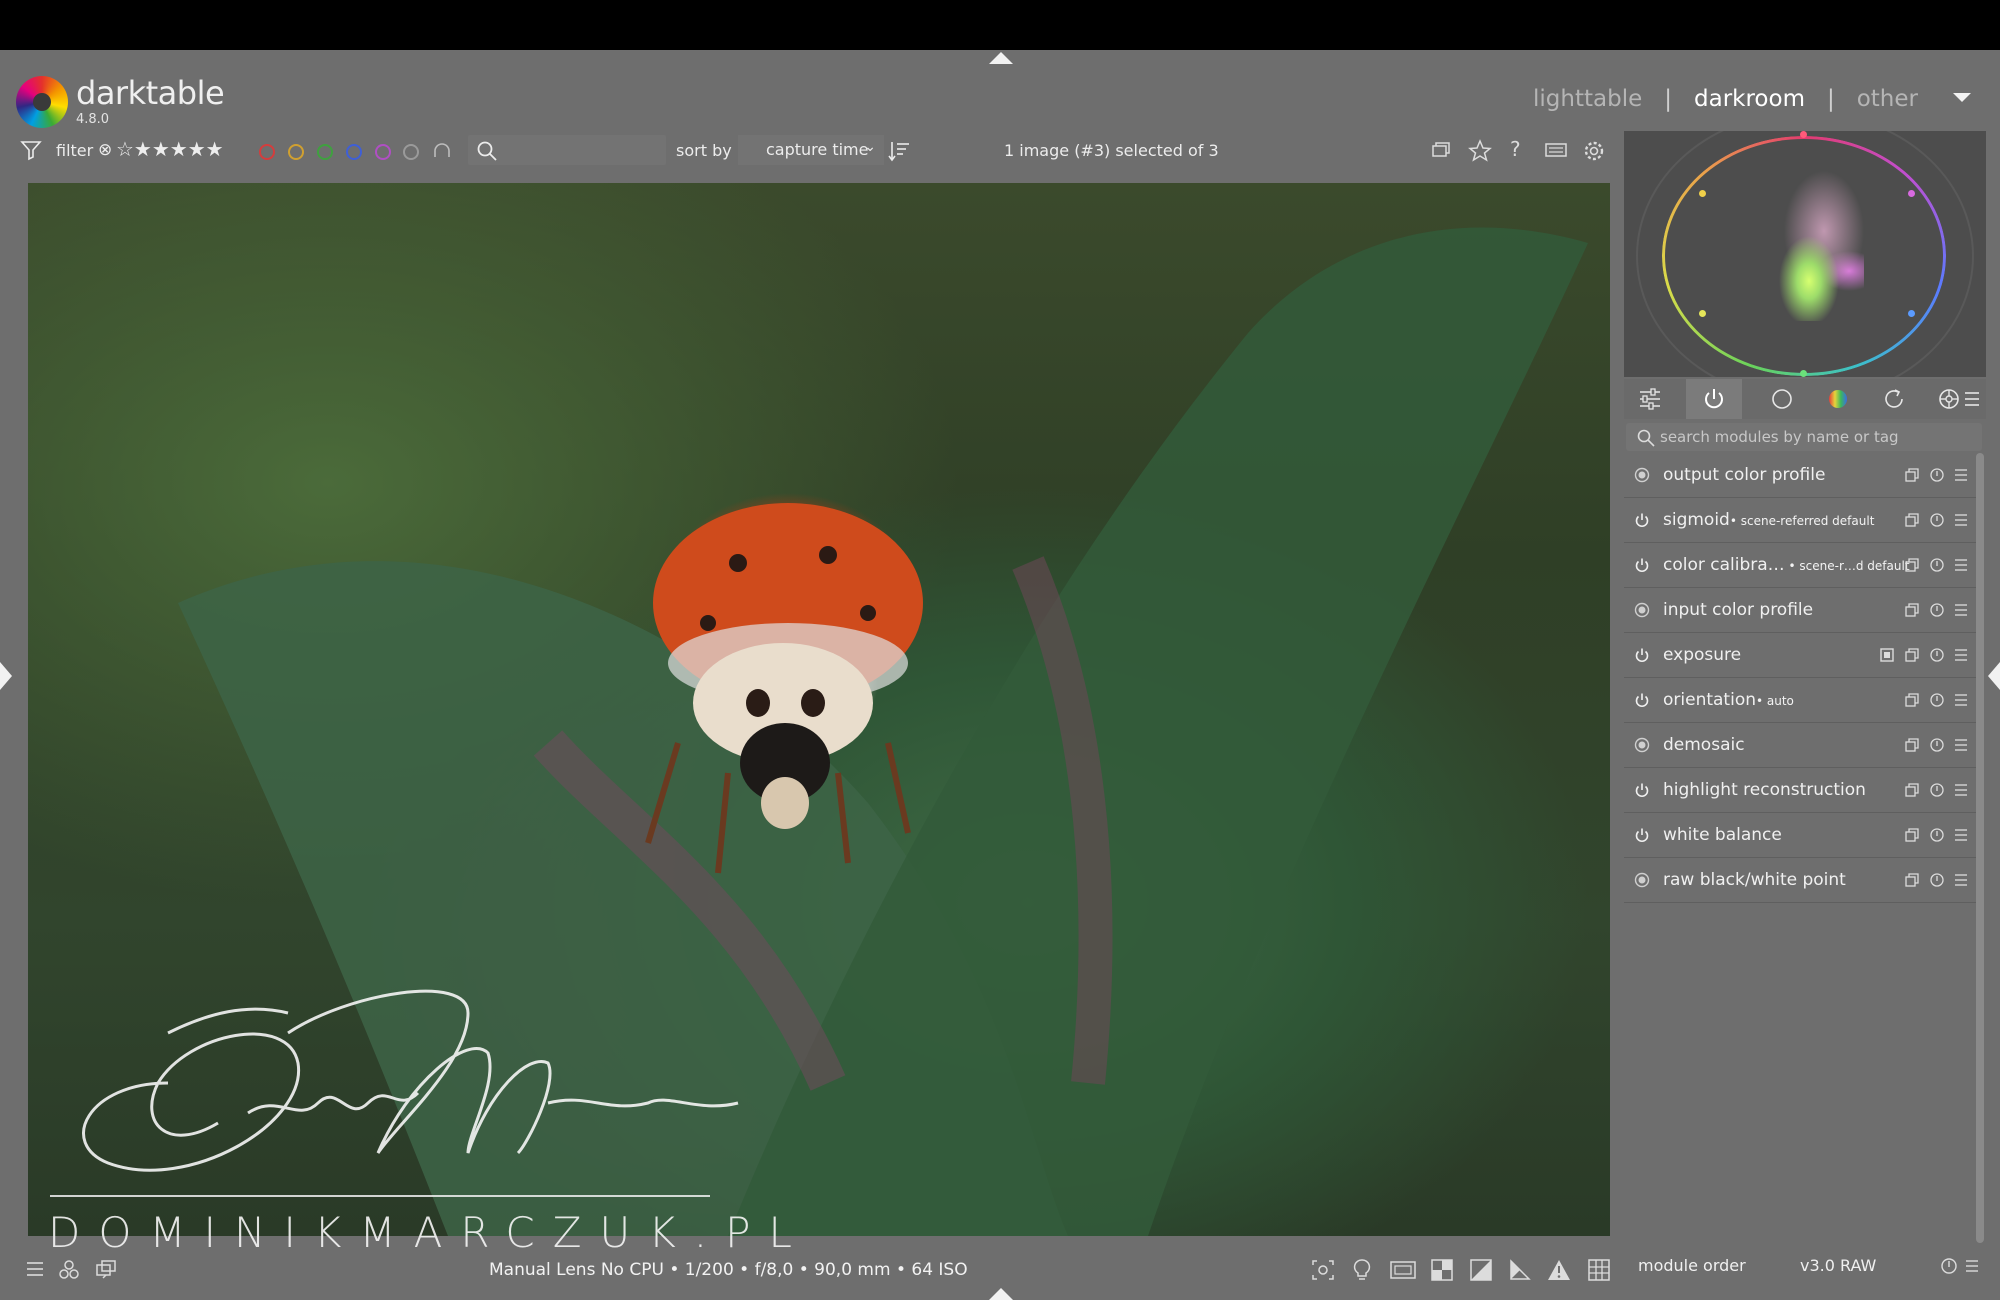 Image resolution: width=2000 pixels, height=1300 pixels. What do you see at coordinates (69, 1272) in the screenshot?
I see `styles-icon` at bounding box center [69, 1272].